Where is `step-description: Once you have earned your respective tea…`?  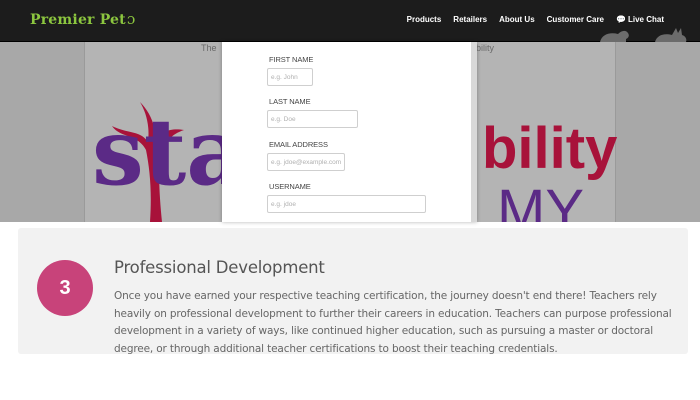 step-description: Once you have earned your respective tea… is located at coordinates (393, 322).